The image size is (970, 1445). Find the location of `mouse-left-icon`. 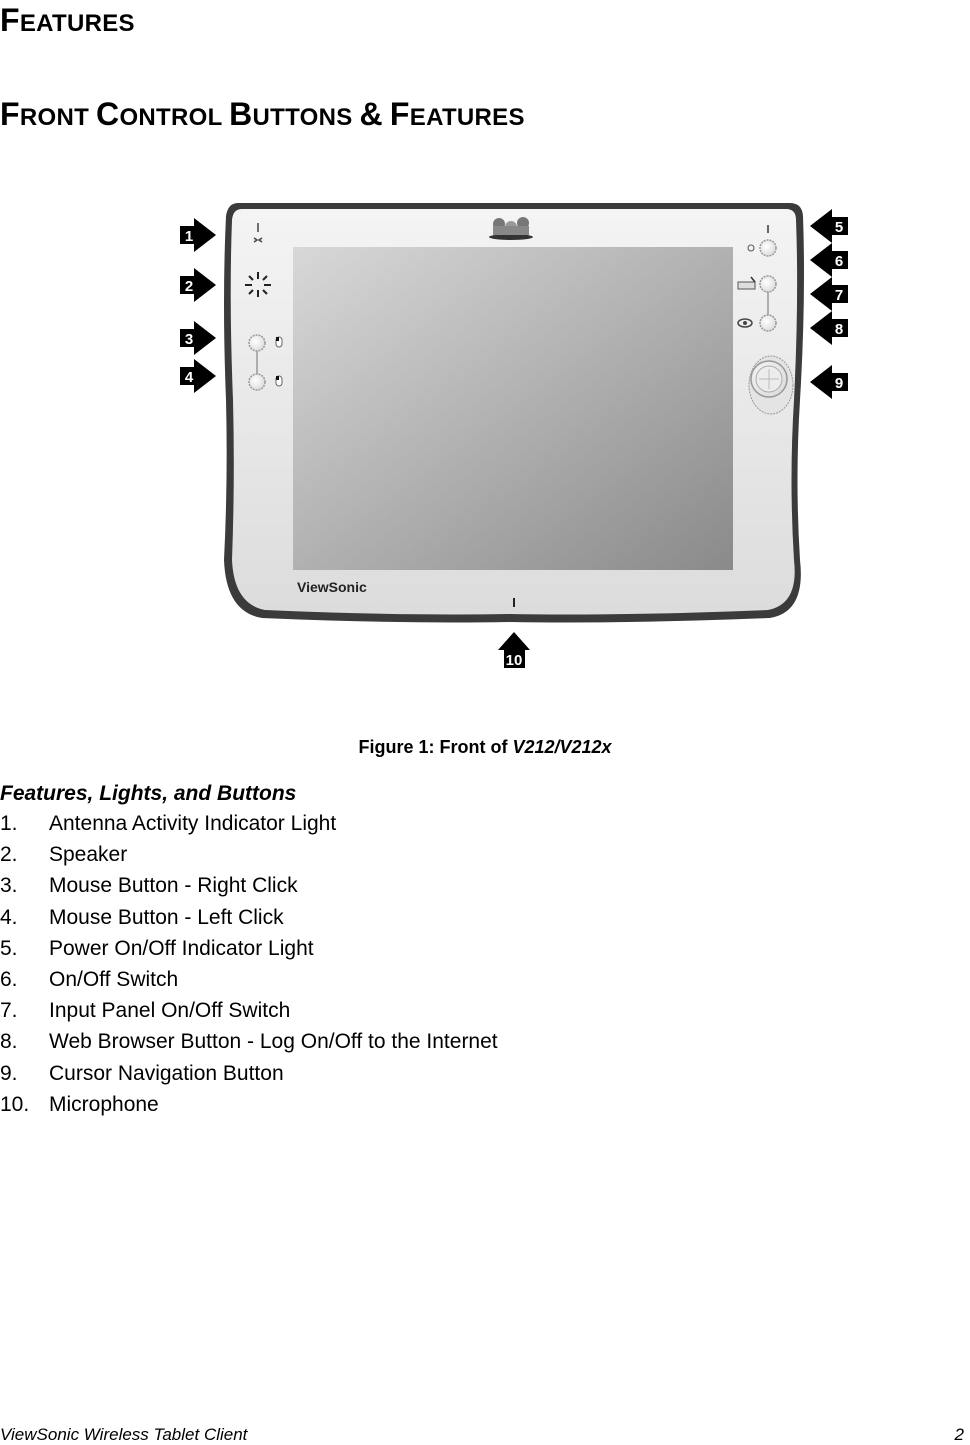

mouse-left-icon is located at coordinates (279, 381).